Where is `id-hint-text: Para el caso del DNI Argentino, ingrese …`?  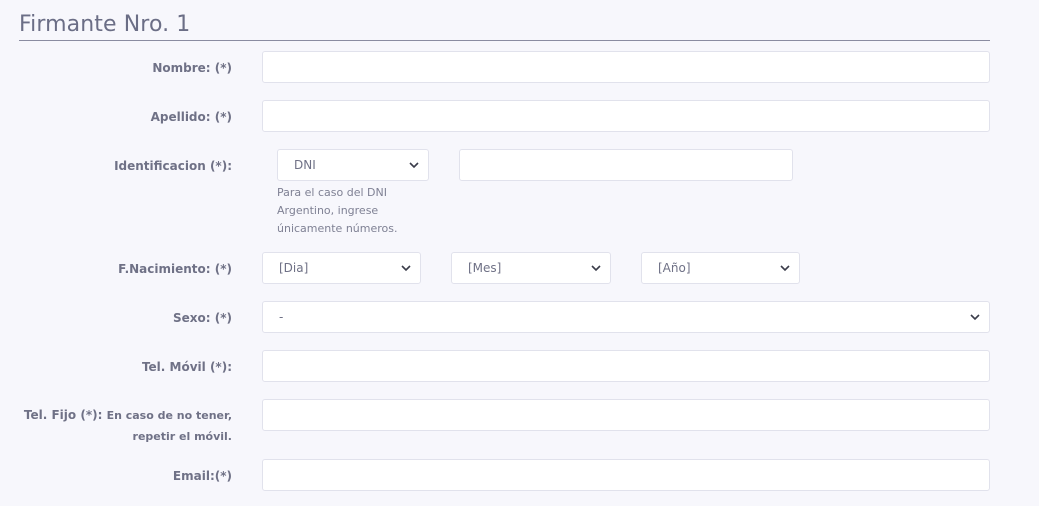
id-hint-text: Para el caso del DNI Argentino, ingrese … is located at coordinates (337, 210).